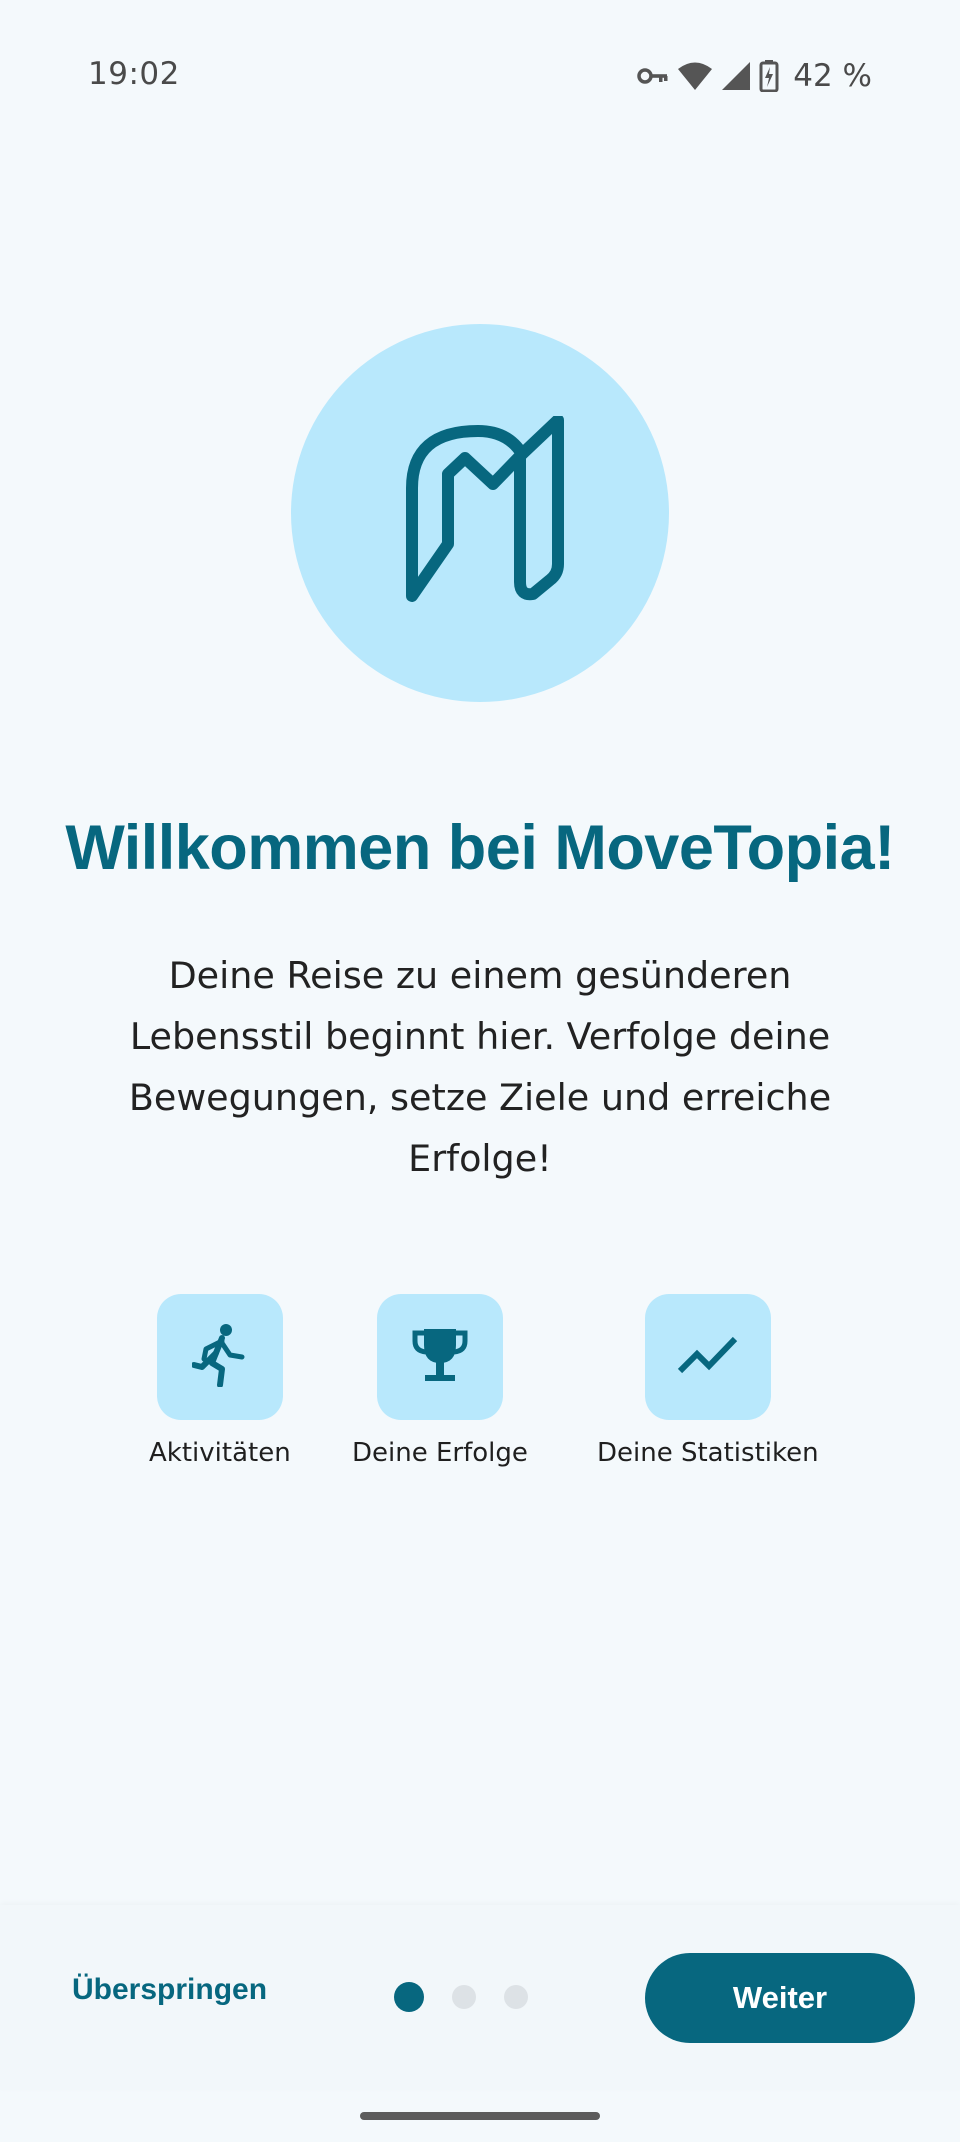 This screenshot has height=2142, width=960. What do you see at coordinates (220, 1453) in the screenshot?
I see `feature-label: Aktivitäten` at bounding box center [220, 1453].